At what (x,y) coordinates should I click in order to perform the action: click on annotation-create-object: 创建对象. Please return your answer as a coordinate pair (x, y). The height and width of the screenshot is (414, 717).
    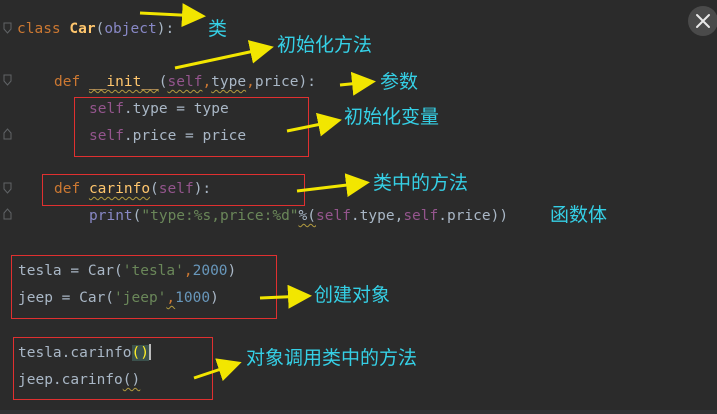
    Looking at the image, I should click on (352, 295).